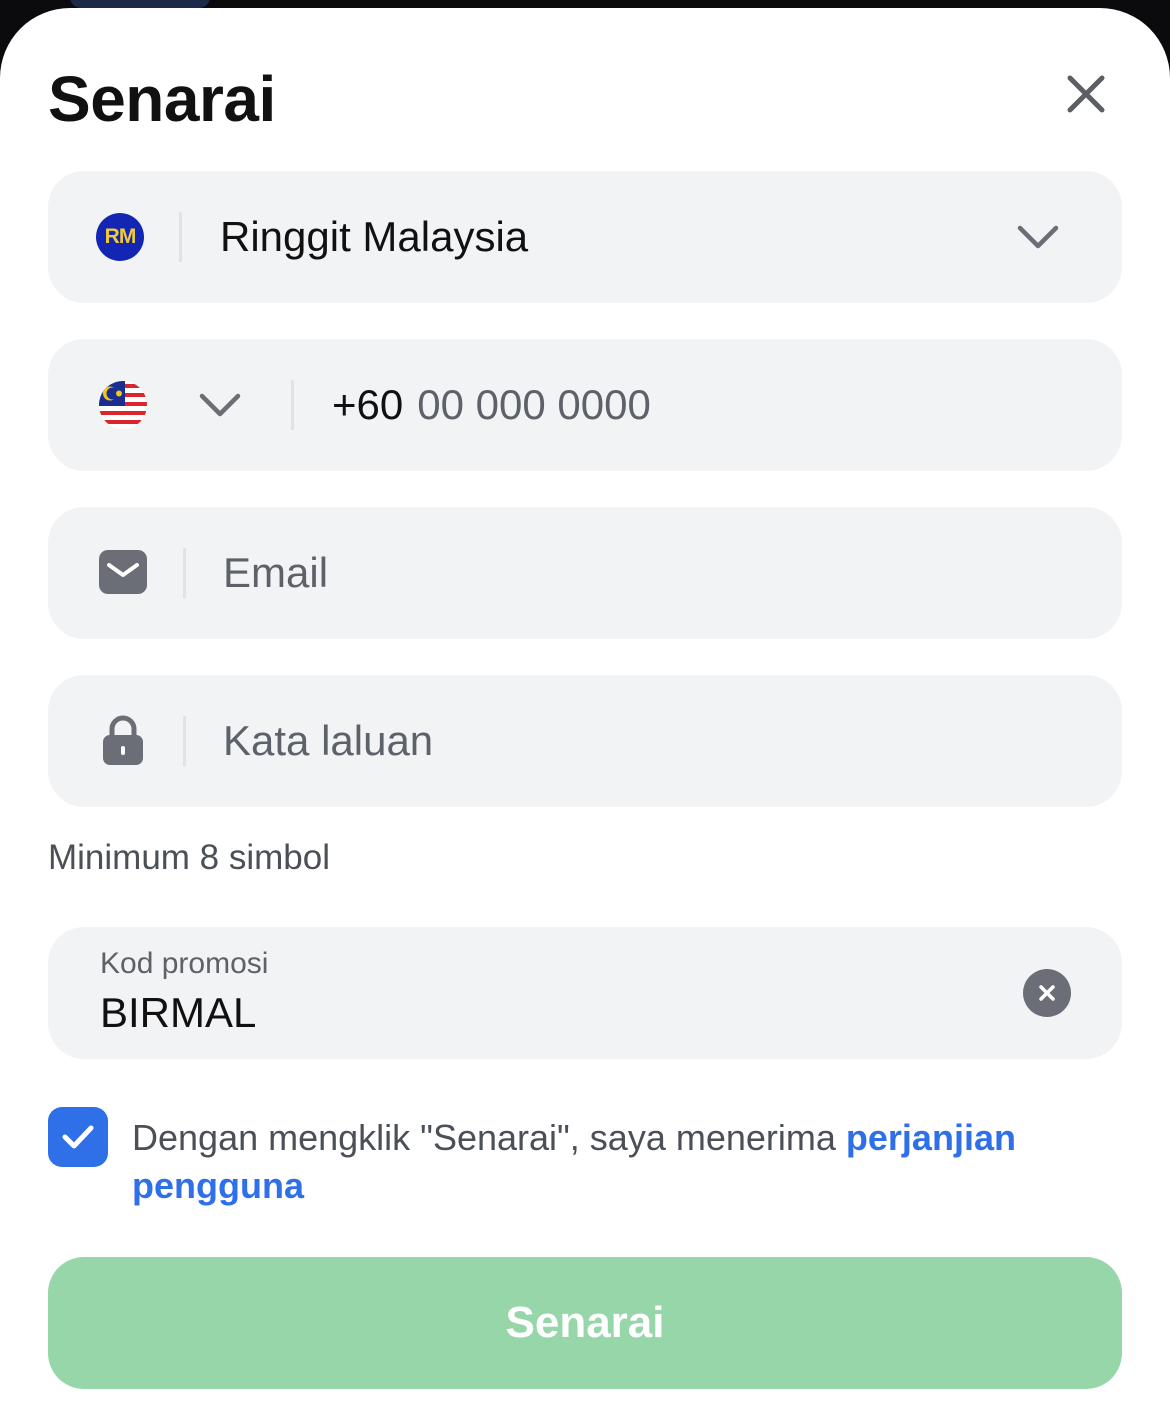 This screenshot has height=1409, width=1170. What do you see at coordinates (585, 741) in the screenshot?
I see `password-field: Kata laluan` at bounding box center [585, 741].